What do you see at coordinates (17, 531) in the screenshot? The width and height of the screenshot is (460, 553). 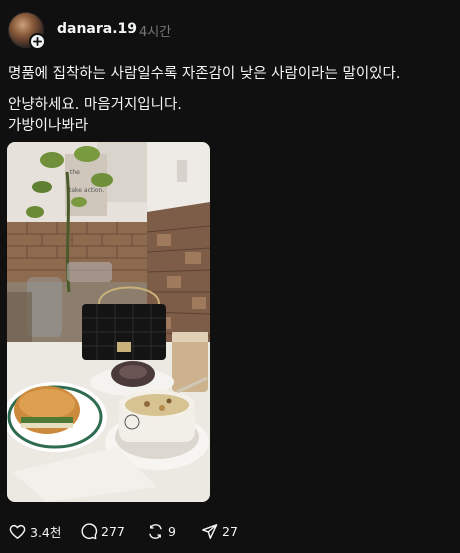 I see `heart-icon` at bounding box center [17, 531].